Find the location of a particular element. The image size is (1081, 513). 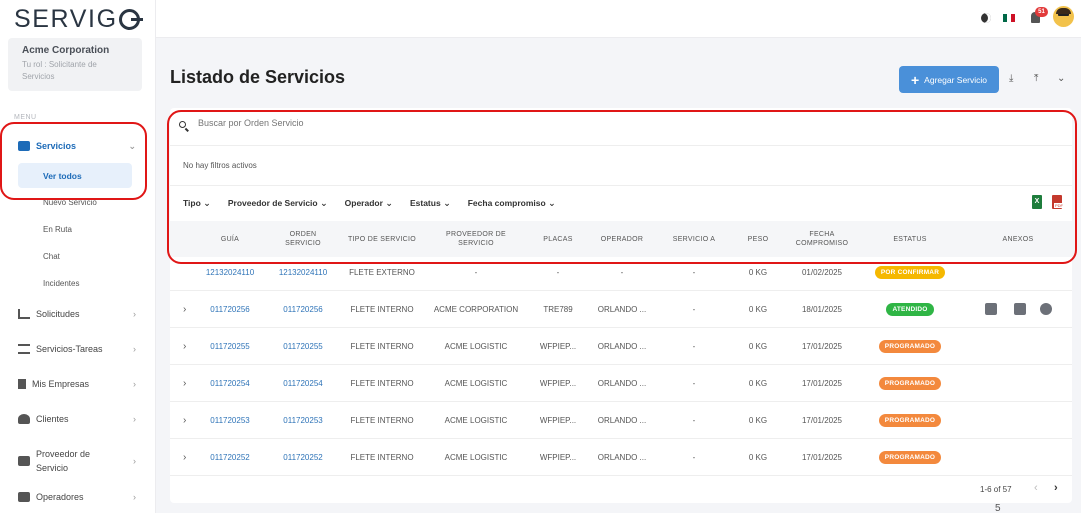

cell-guia: 011720256 is located at coordinates (230, 309).